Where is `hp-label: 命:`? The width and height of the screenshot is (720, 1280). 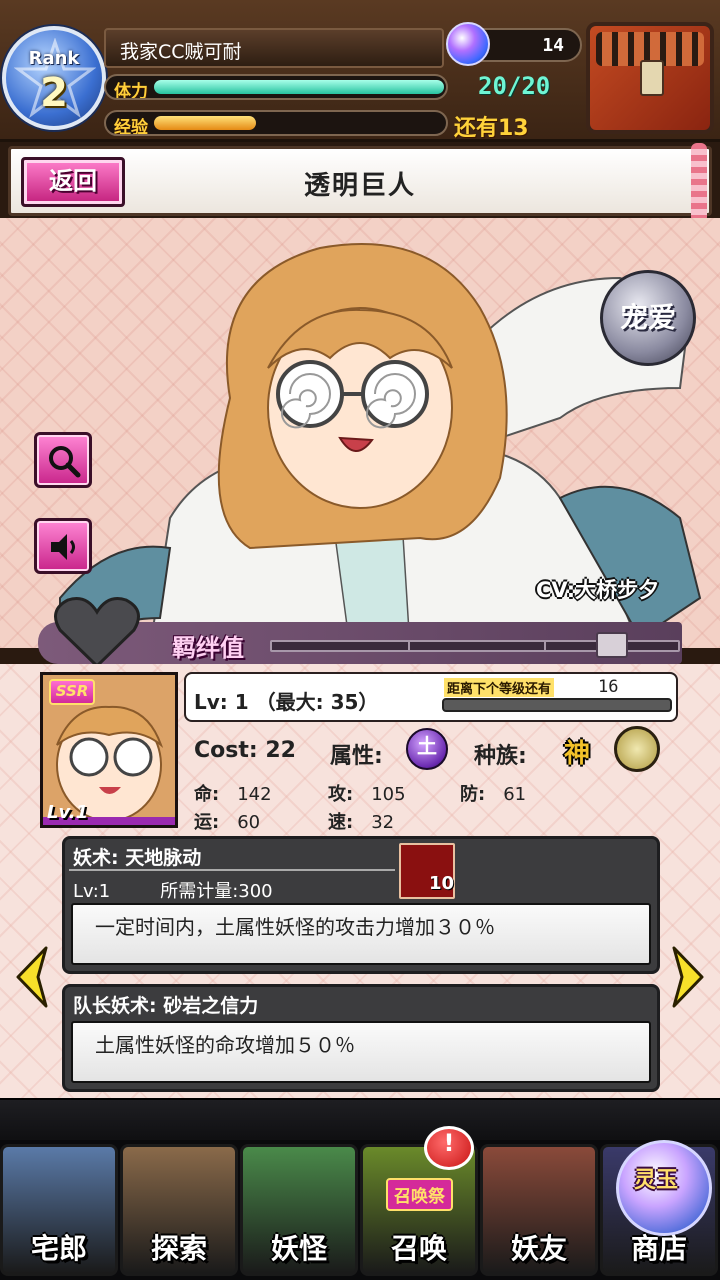
hp-label: 命: is located at coordinates (207, 794).